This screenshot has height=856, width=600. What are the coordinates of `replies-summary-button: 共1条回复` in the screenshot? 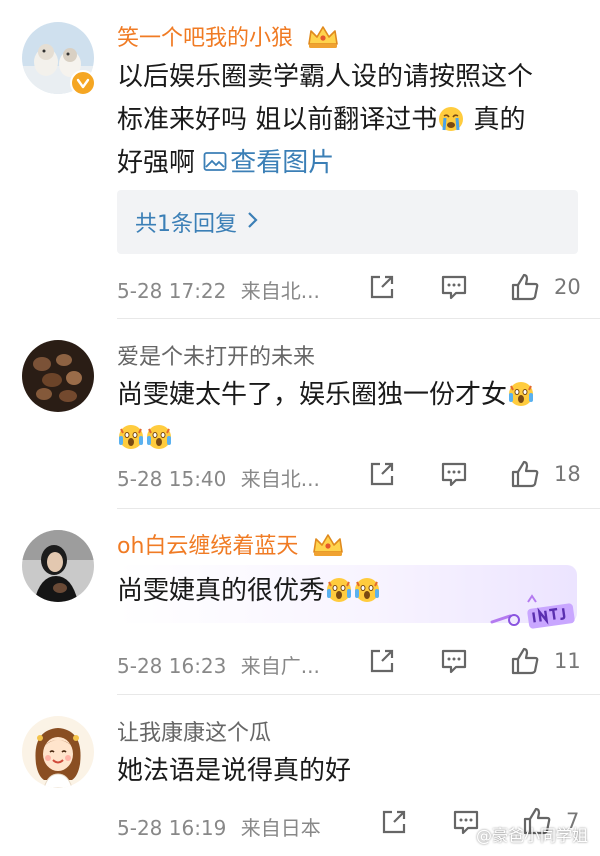 It's located at (347, 222).